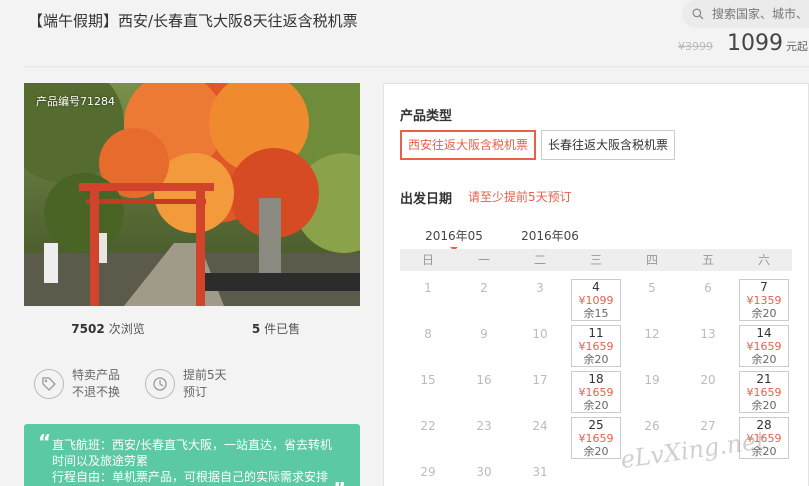  Describe the element at coordinates (282, 329) in the screenshot. I see `sold-label: 件已售` at that location.